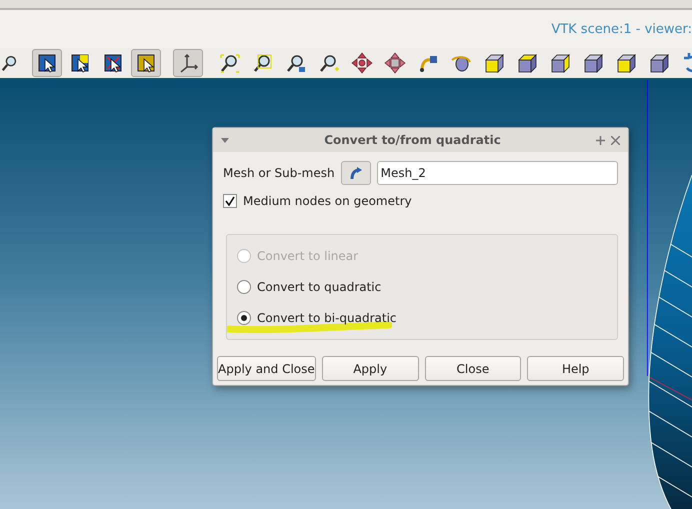  Describe the element at coordinates (600, 140) in the screenshot. I see `float-icon` at that location.